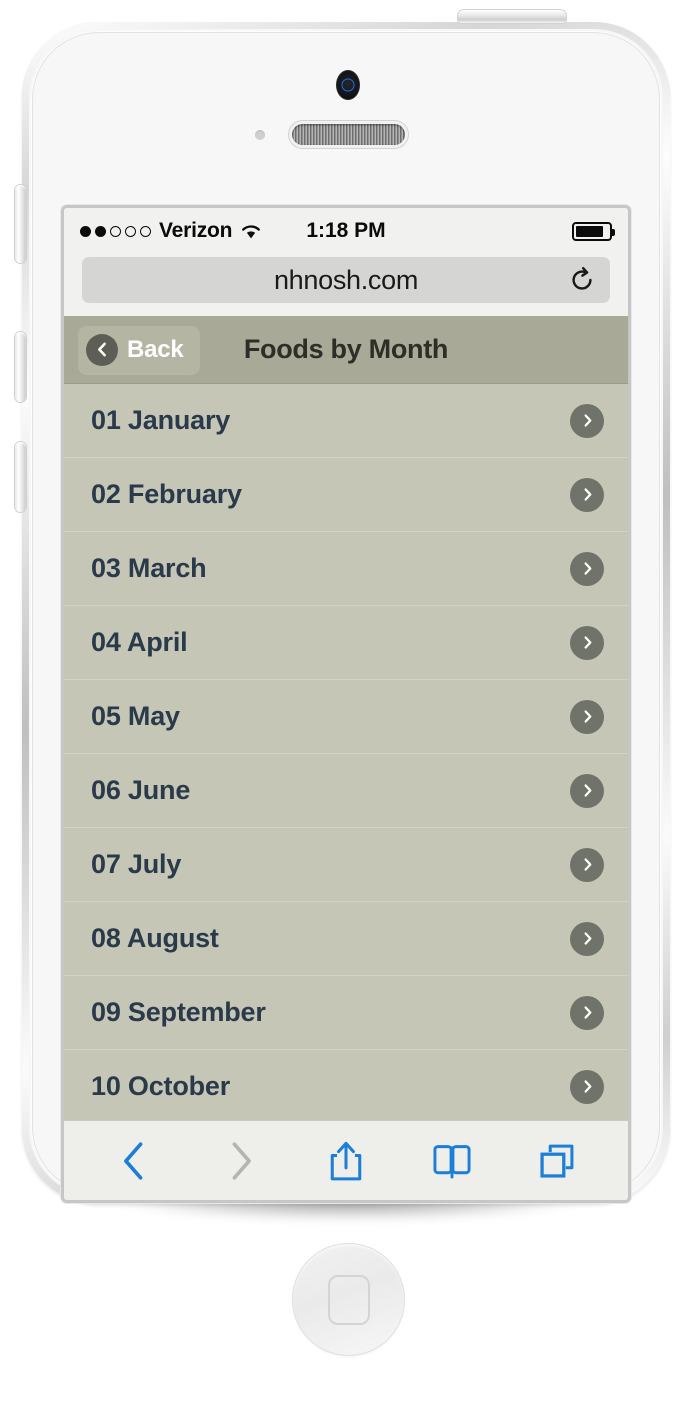 This screenshot has height=1422, width=690. Describe the element at coordinates (346, 350) in the screenshot. I see `page-header: Back Foods by Month` at that location.